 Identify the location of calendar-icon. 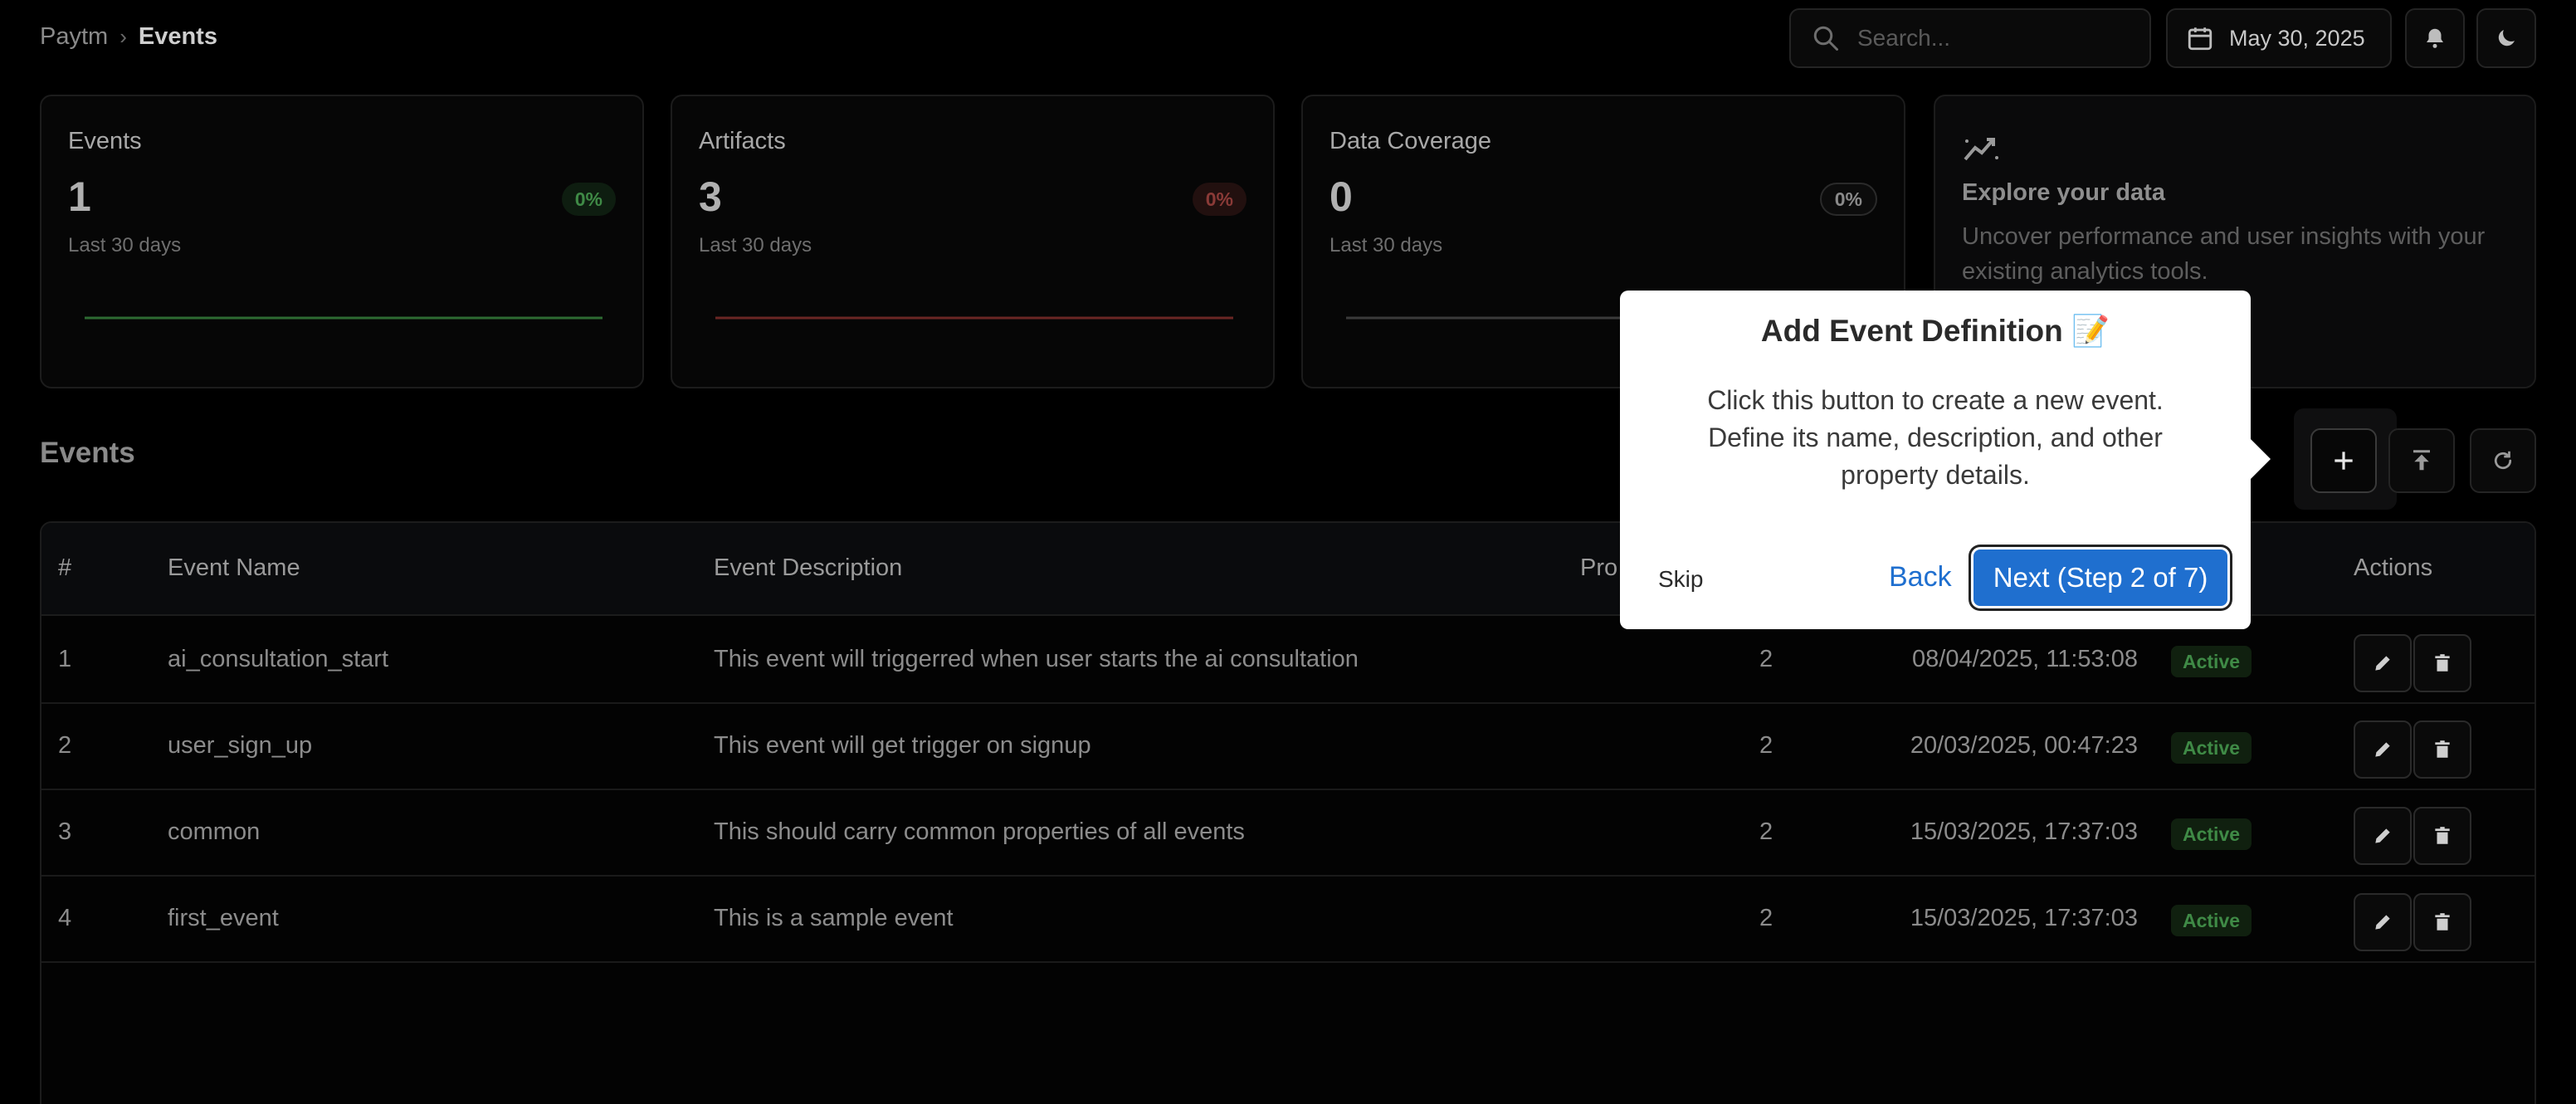
(2200, 39).